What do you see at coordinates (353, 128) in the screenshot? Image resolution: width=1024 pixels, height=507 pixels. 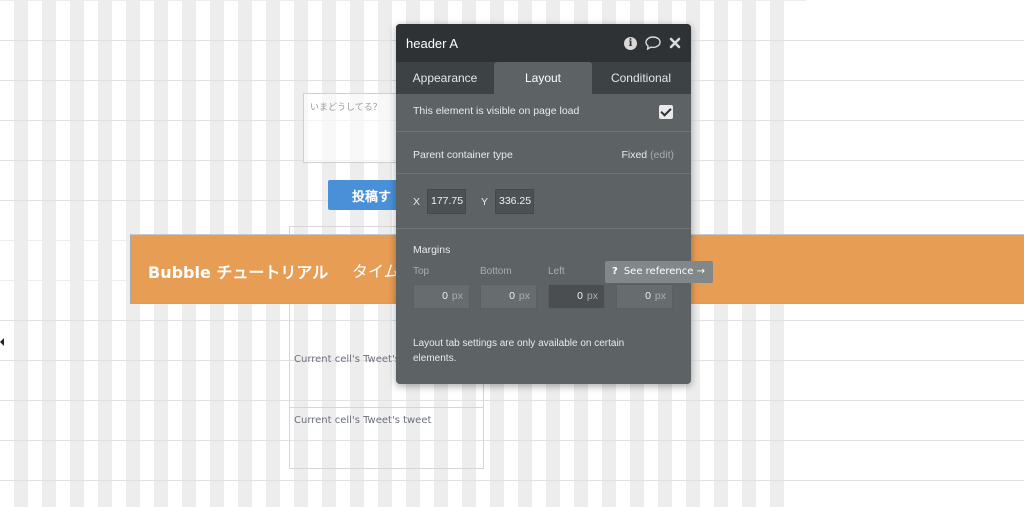 I see `tweet-input: いまどうしてる？` at bounding box center [353, 128].